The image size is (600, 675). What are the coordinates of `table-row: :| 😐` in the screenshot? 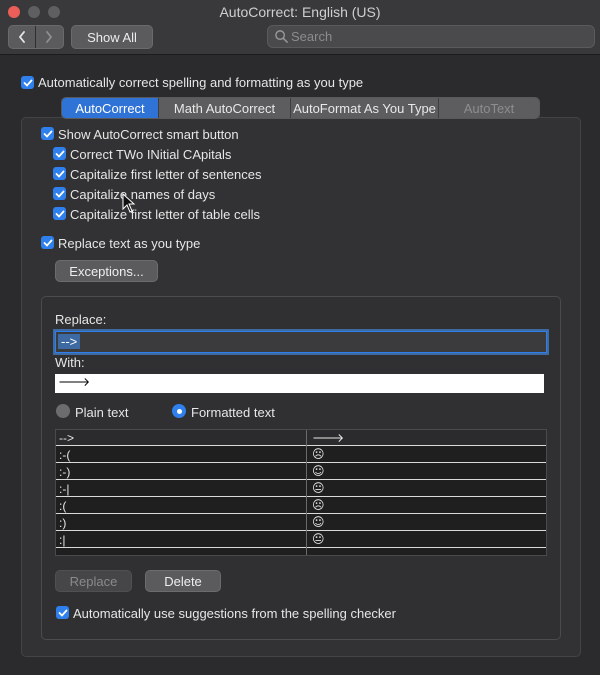 It's located at (301, 540).